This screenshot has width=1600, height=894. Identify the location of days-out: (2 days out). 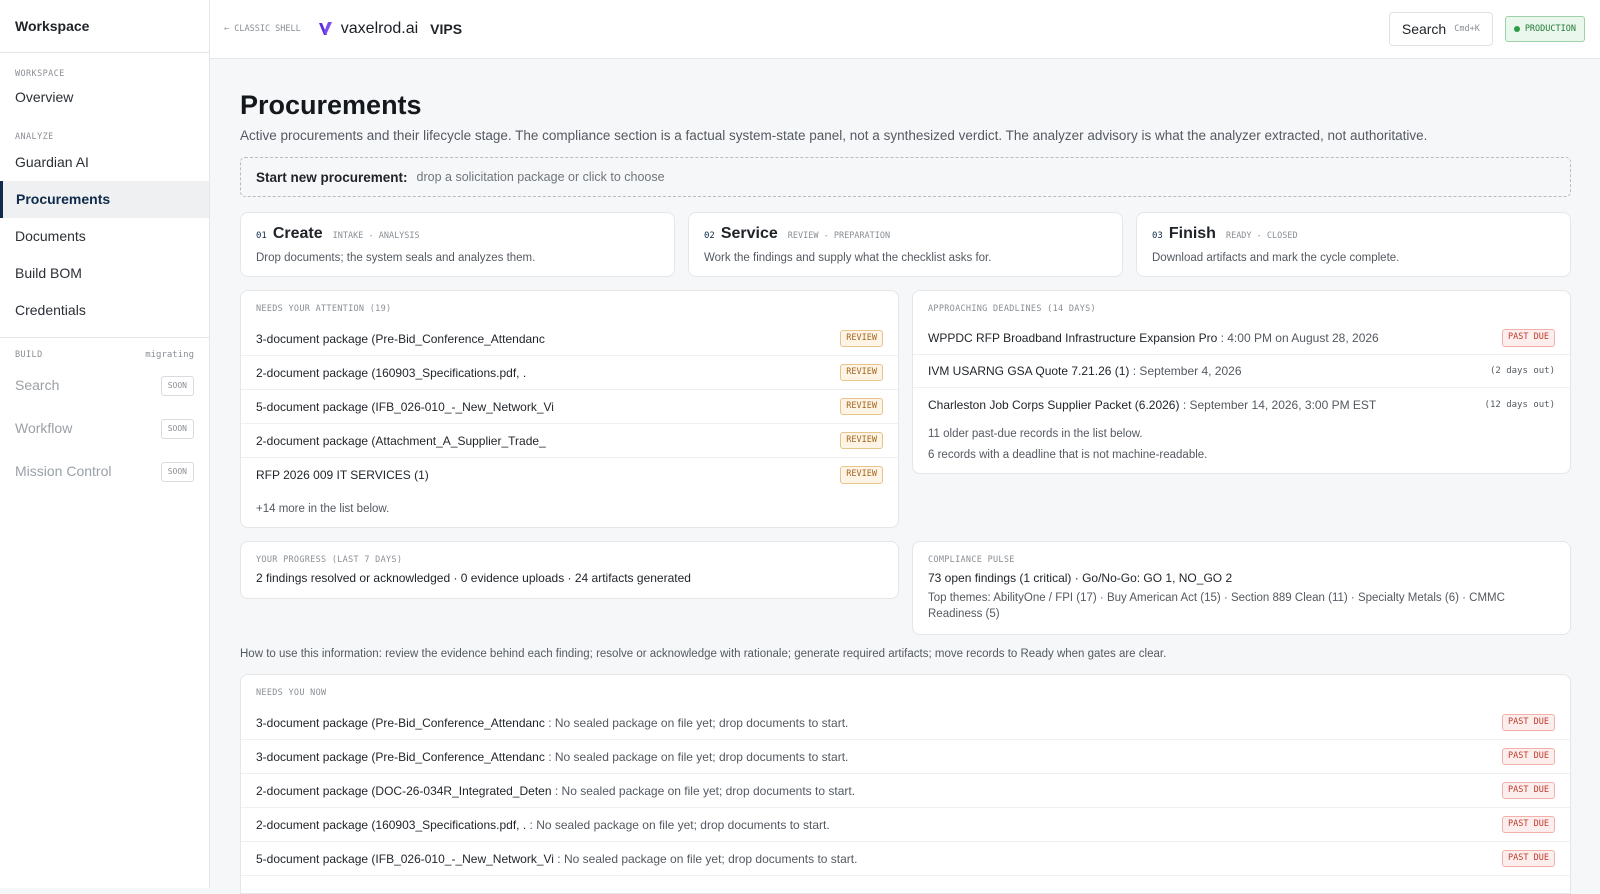
(1522, 371).